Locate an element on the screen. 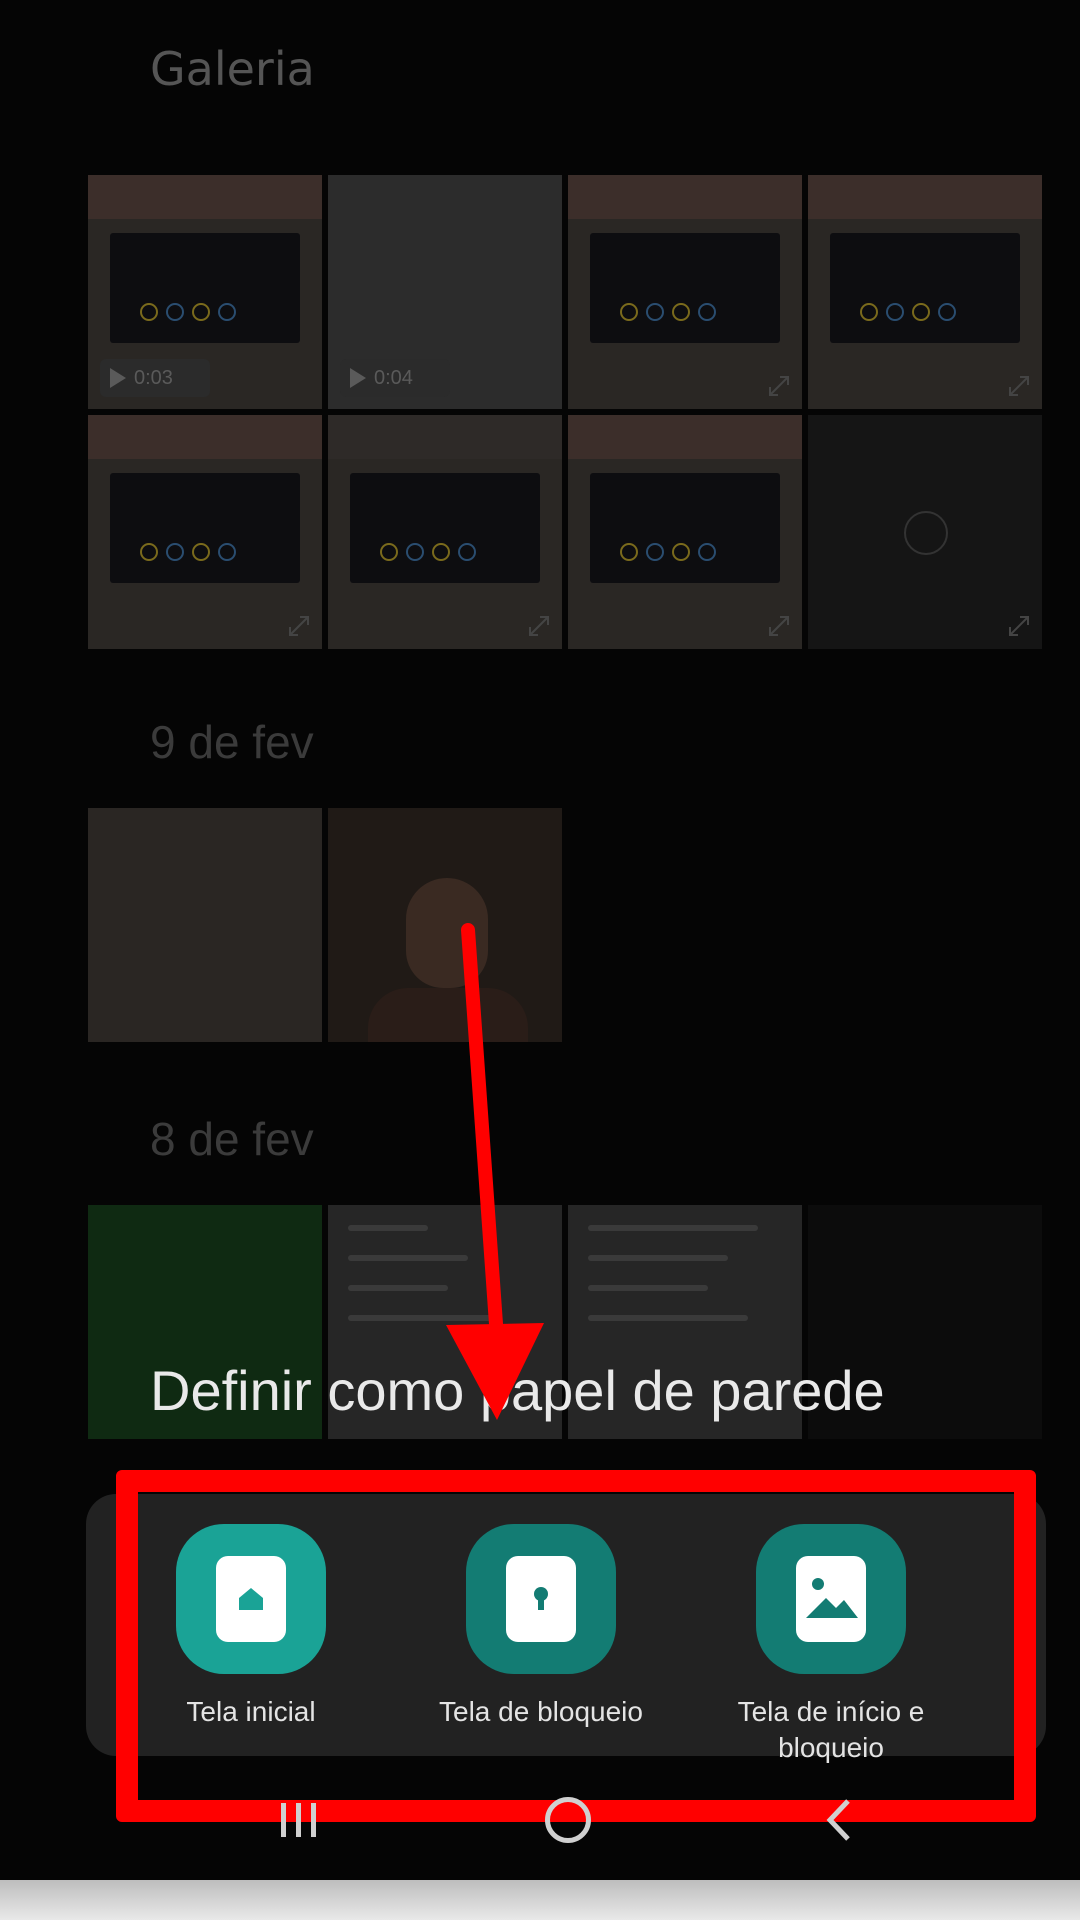 The height and width of the screenshot is (1920, 1080). video-duration-badge: 0:04 is located at coordinates (395, 378).